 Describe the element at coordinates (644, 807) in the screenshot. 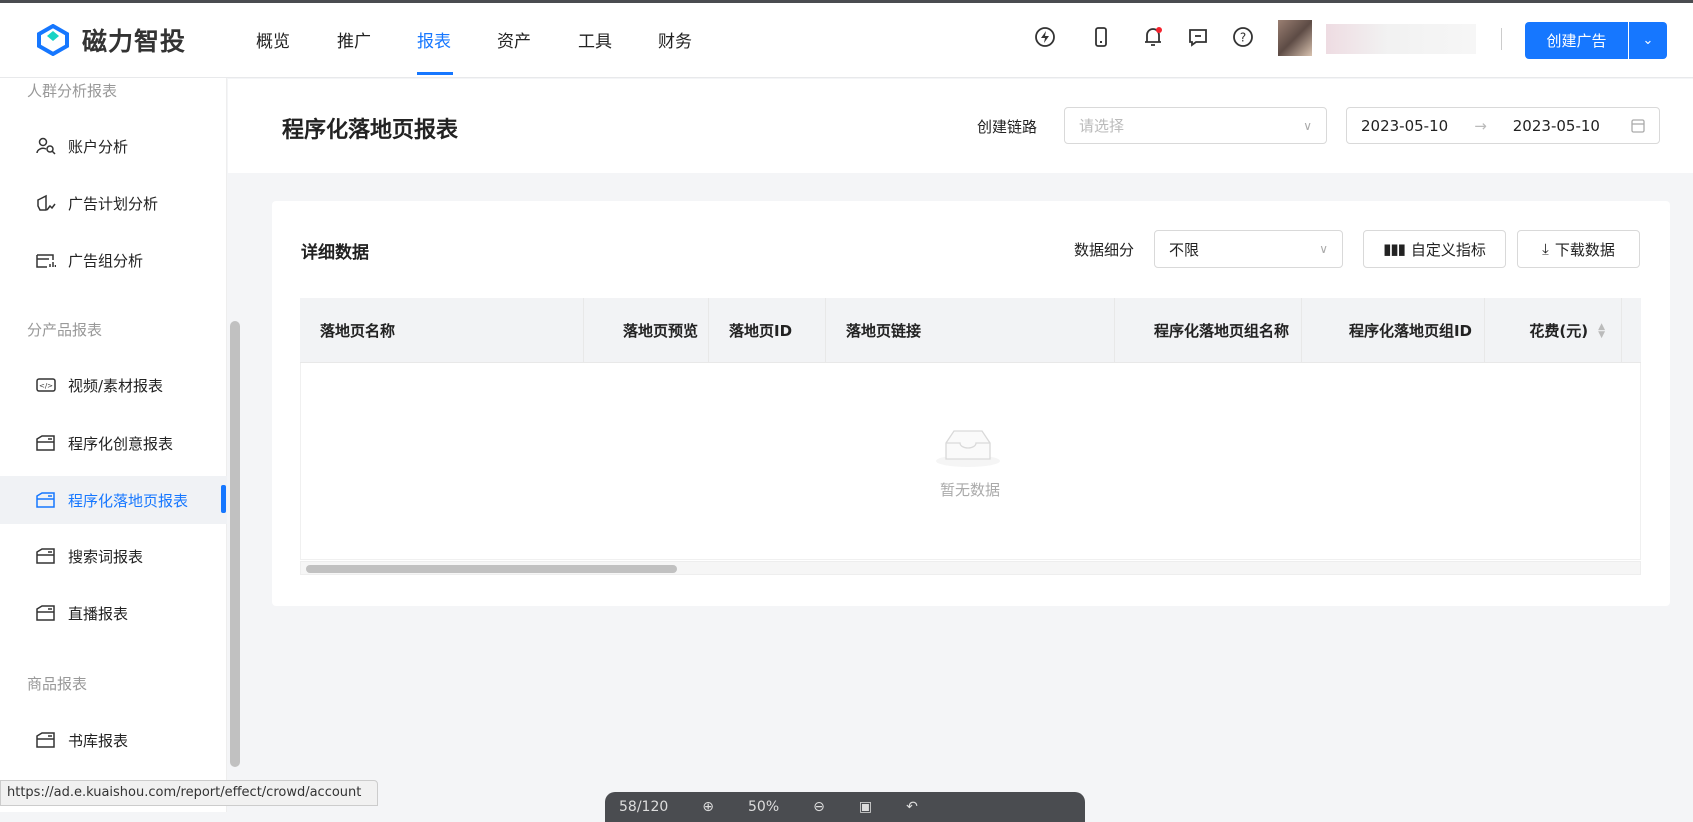

I see `page-indicator: 58/120` at that location.